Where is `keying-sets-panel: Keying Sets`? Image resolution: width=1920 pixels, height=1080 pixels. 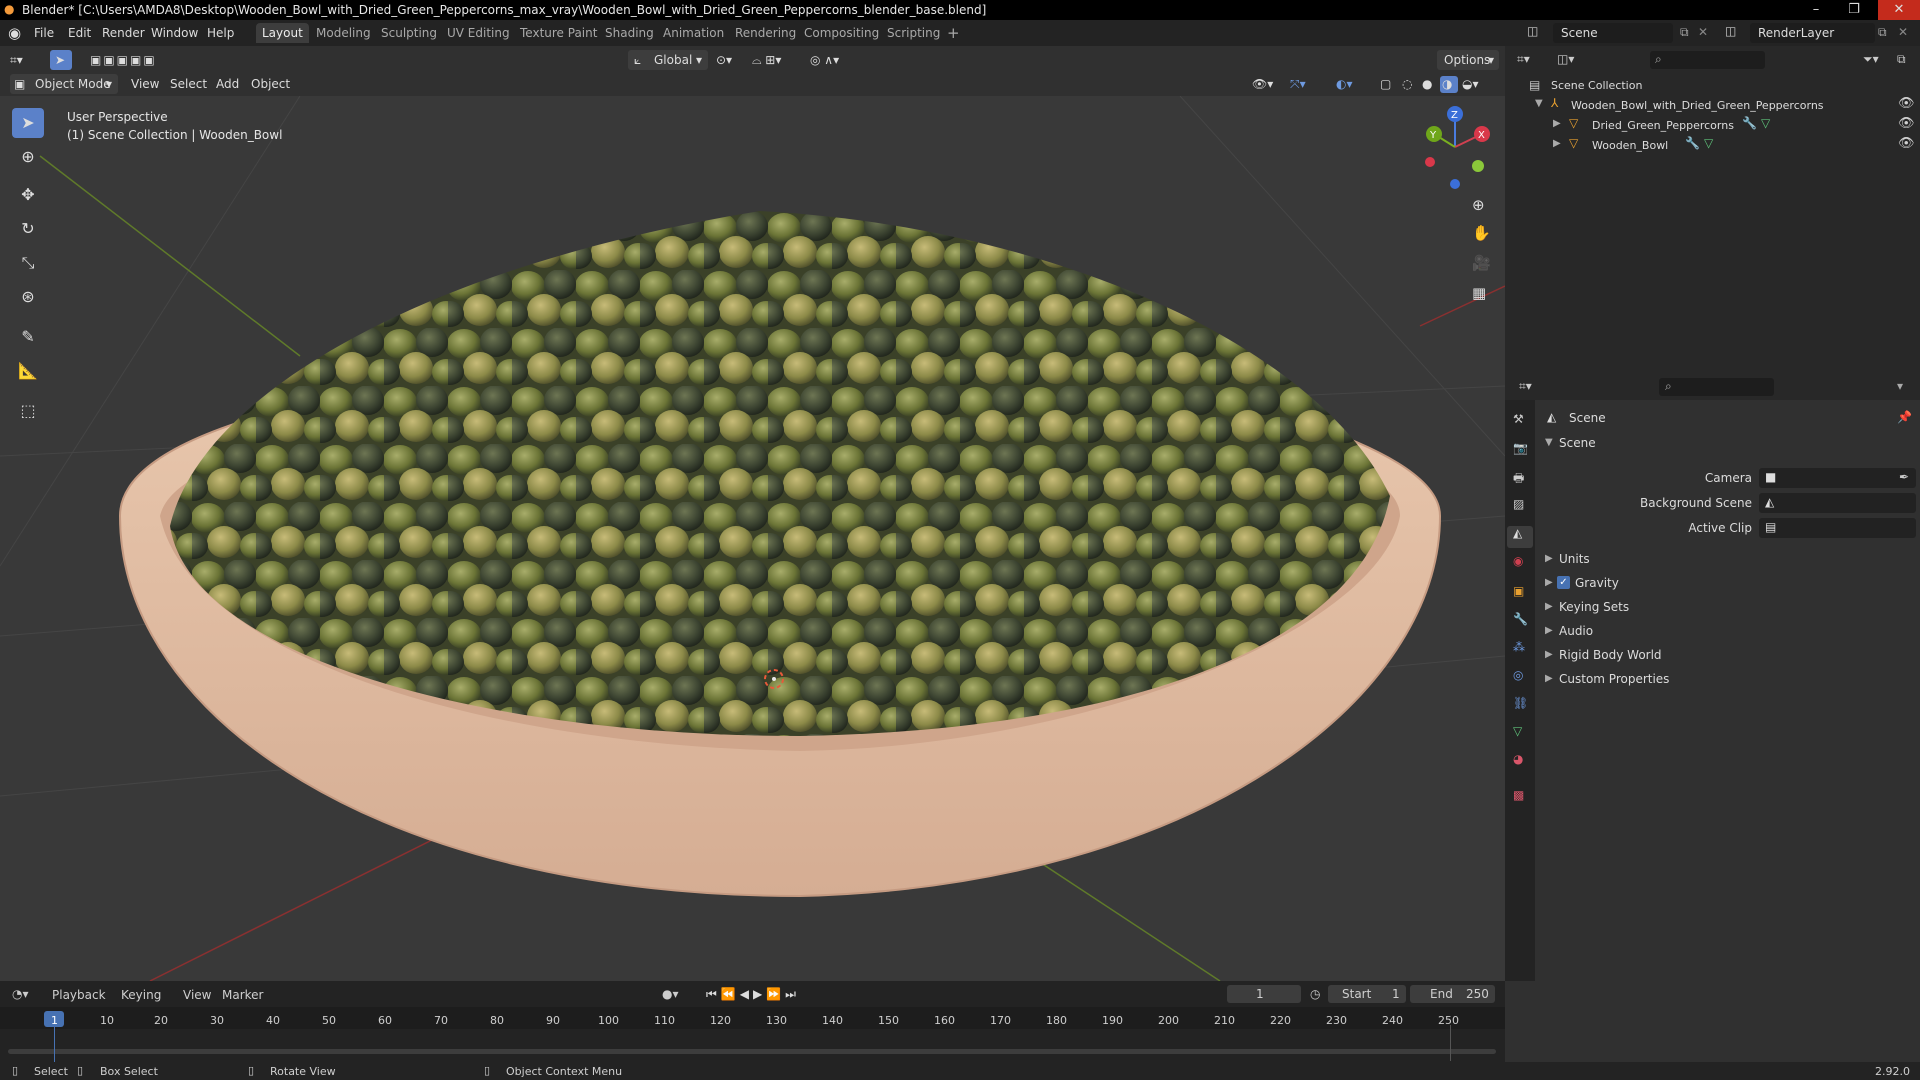 keying-sets-panel: Keying Sets is located at coordinates (1594, 607).